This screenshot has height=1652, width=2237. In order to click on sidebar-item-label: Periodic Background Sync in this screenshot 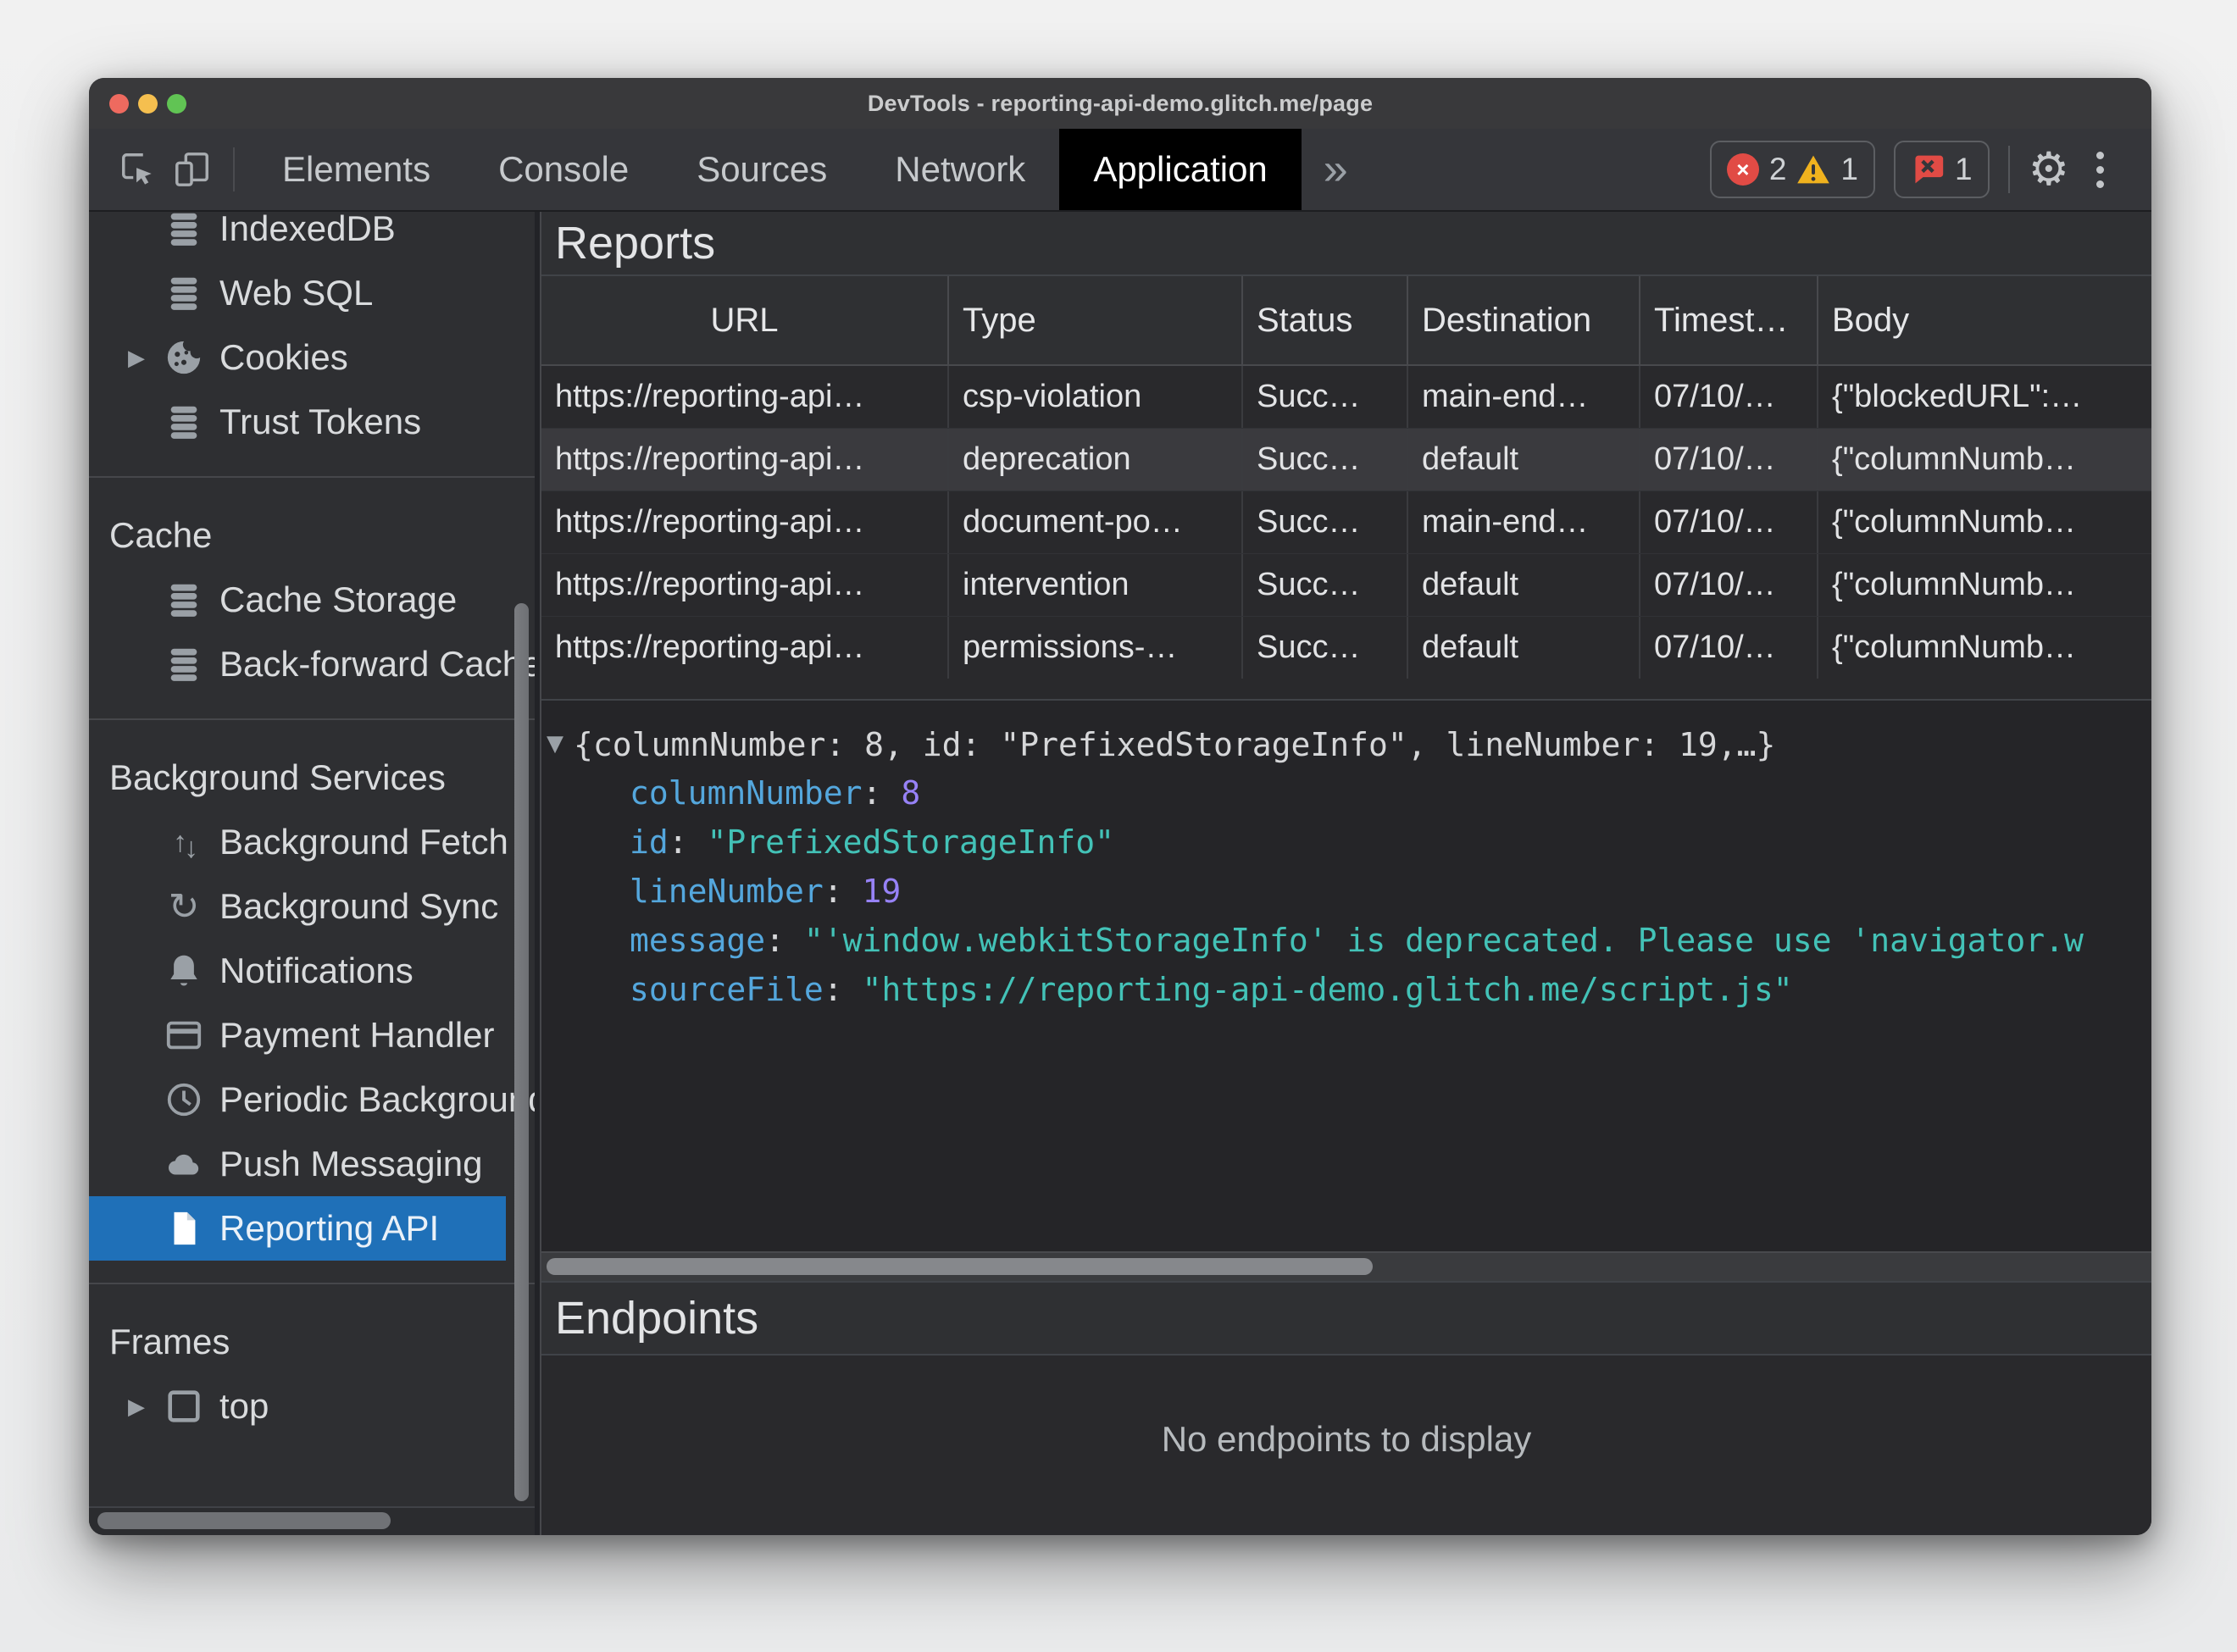, I will do `click(377, 1099)`.